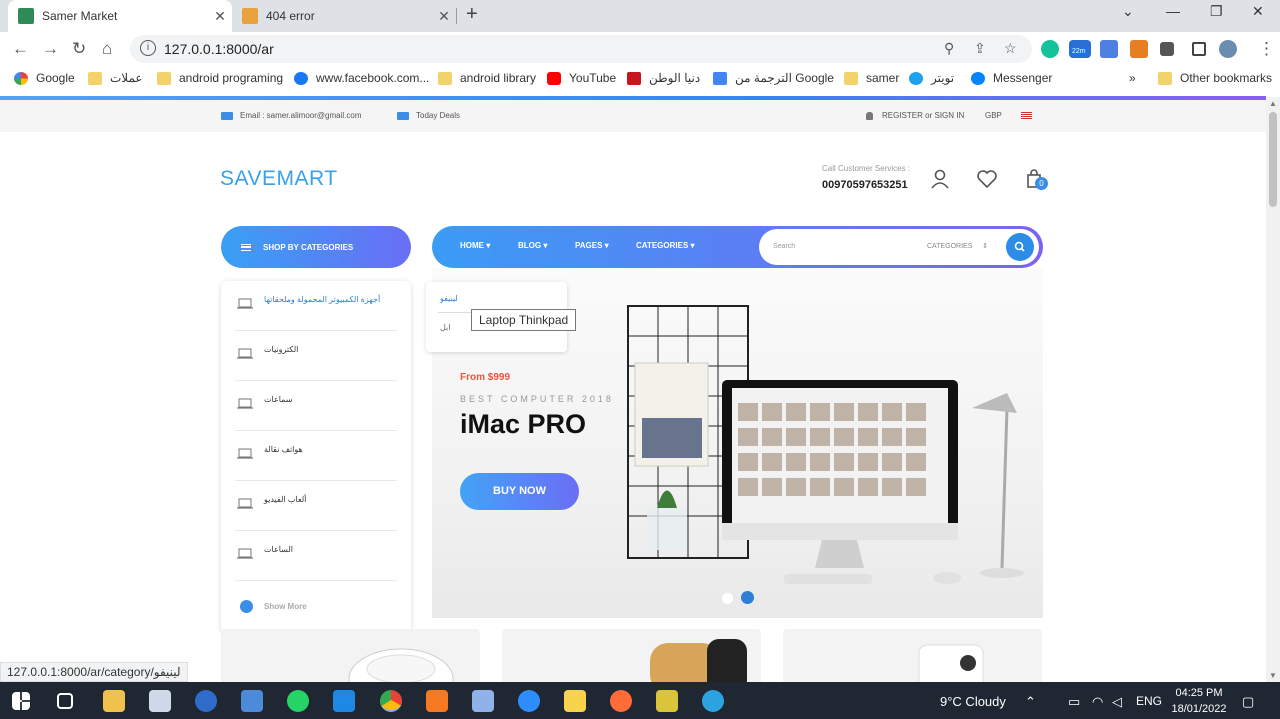 The width and height of the screenshot is (1280, 719). What do you see at coordinates (1149, 701) in the screenshot?
I see `language-indicator: ENG` at bounding box center [1149, 701].